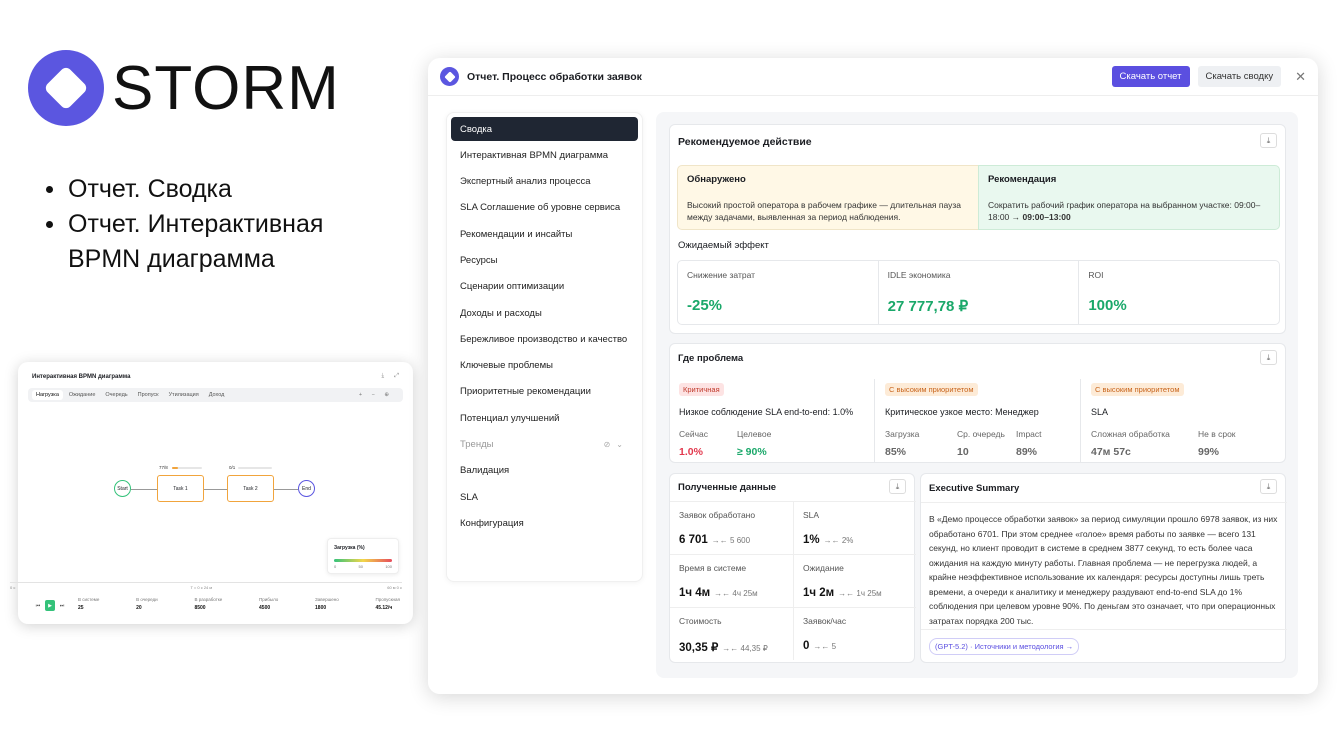 Image resolution: width=1340 pixels, height=754 pixels. I want to click on legend-gradient, so click(363, 560).